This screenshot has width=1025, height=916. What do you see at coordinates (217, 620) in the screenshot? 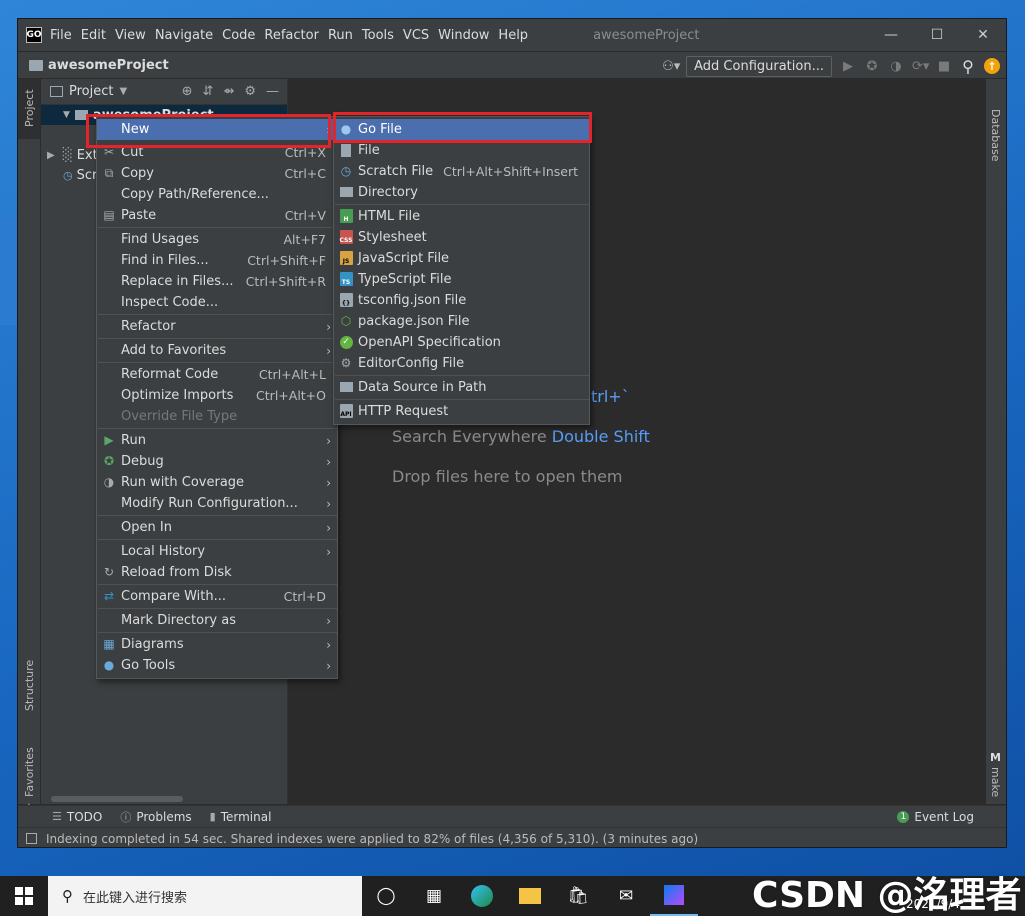
I see `menu-item-mark-directory-as: Mark Directory as ›` at bounding box center [217, 620].